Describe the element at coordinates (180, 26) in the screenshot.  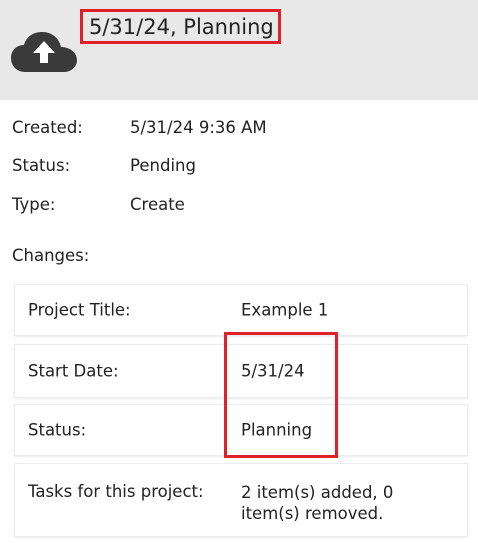
I see `page-title: 5/31/24, Planning` at that location.